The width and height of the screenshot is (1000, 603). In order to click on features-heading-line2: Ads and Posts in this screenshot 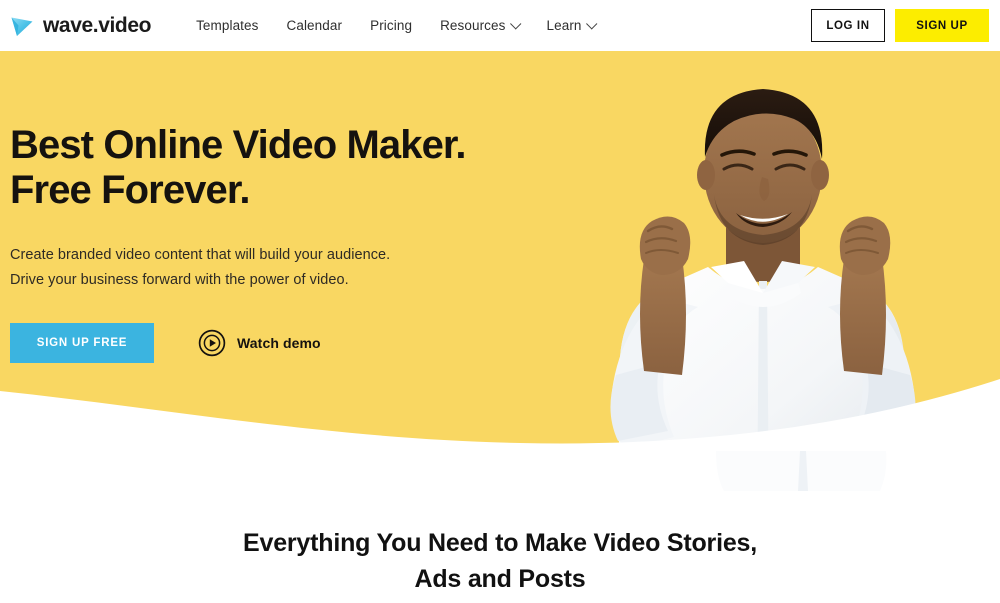, I will do `click(500, 579)`.